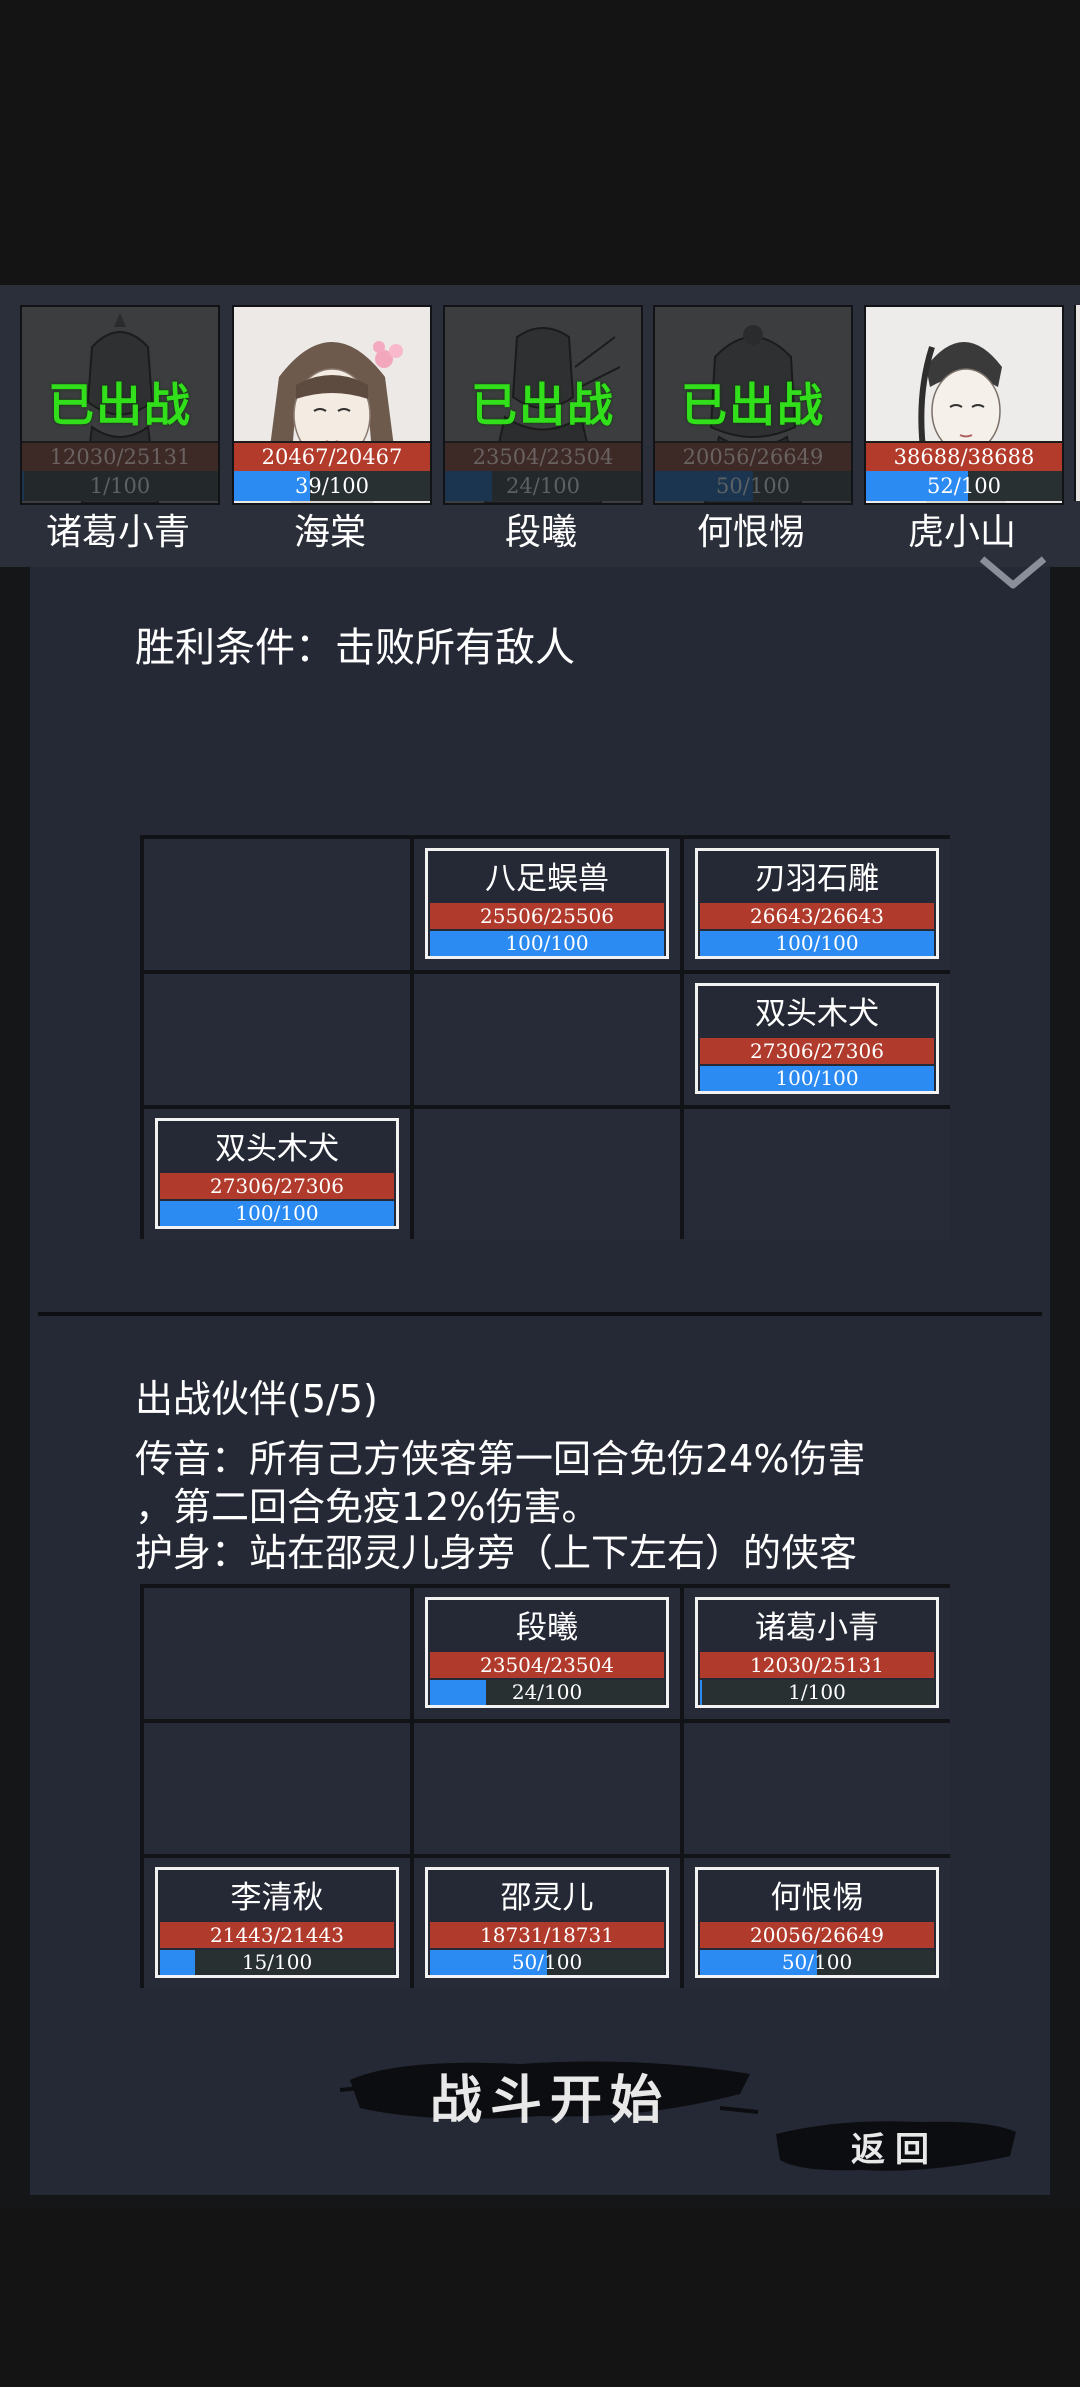 The image size is (1080, 2387). I want to click on unit-name: 邵灵儿, so click(547, 1898).